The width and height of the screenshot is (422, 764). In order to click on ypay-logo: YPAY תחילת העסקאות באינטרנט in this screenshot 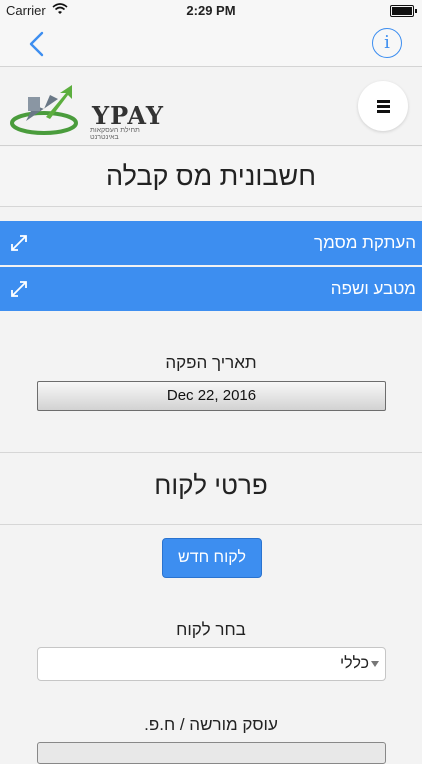, I will do `click(86, 112)`.